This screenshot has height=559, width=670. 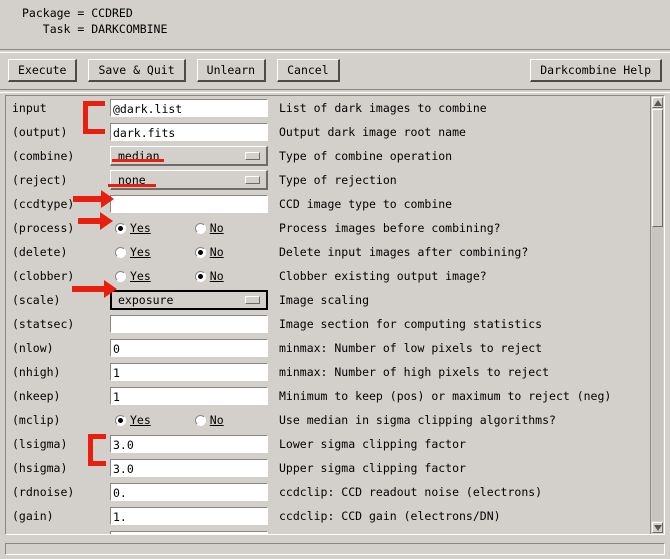 What do you see at coordinates (459, 533) in the screenshot?
I see `parameter-description: ccdclip: Sensitivity noise (fraction)` at bounding box center [459, 533].